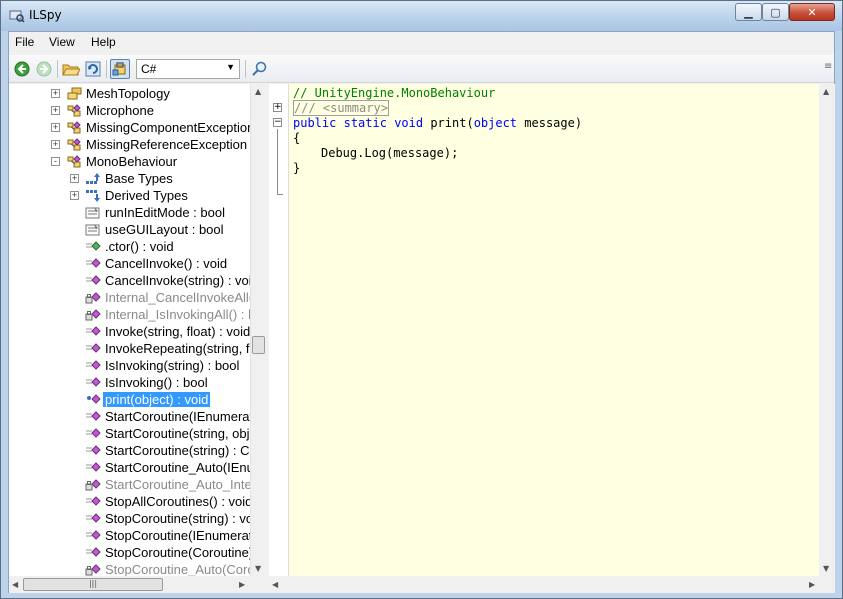 The image size is (843, 599). Describe the element at coordinates (149, 69) in the screenshot. I see `language-value: C#` at that location.